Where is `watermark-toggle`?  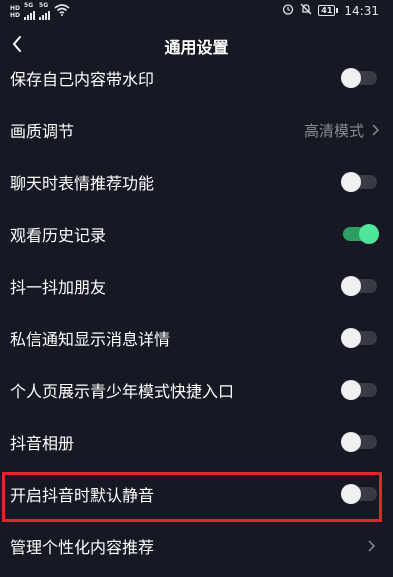 watermark-toggle is located at coordinates (359, 78).